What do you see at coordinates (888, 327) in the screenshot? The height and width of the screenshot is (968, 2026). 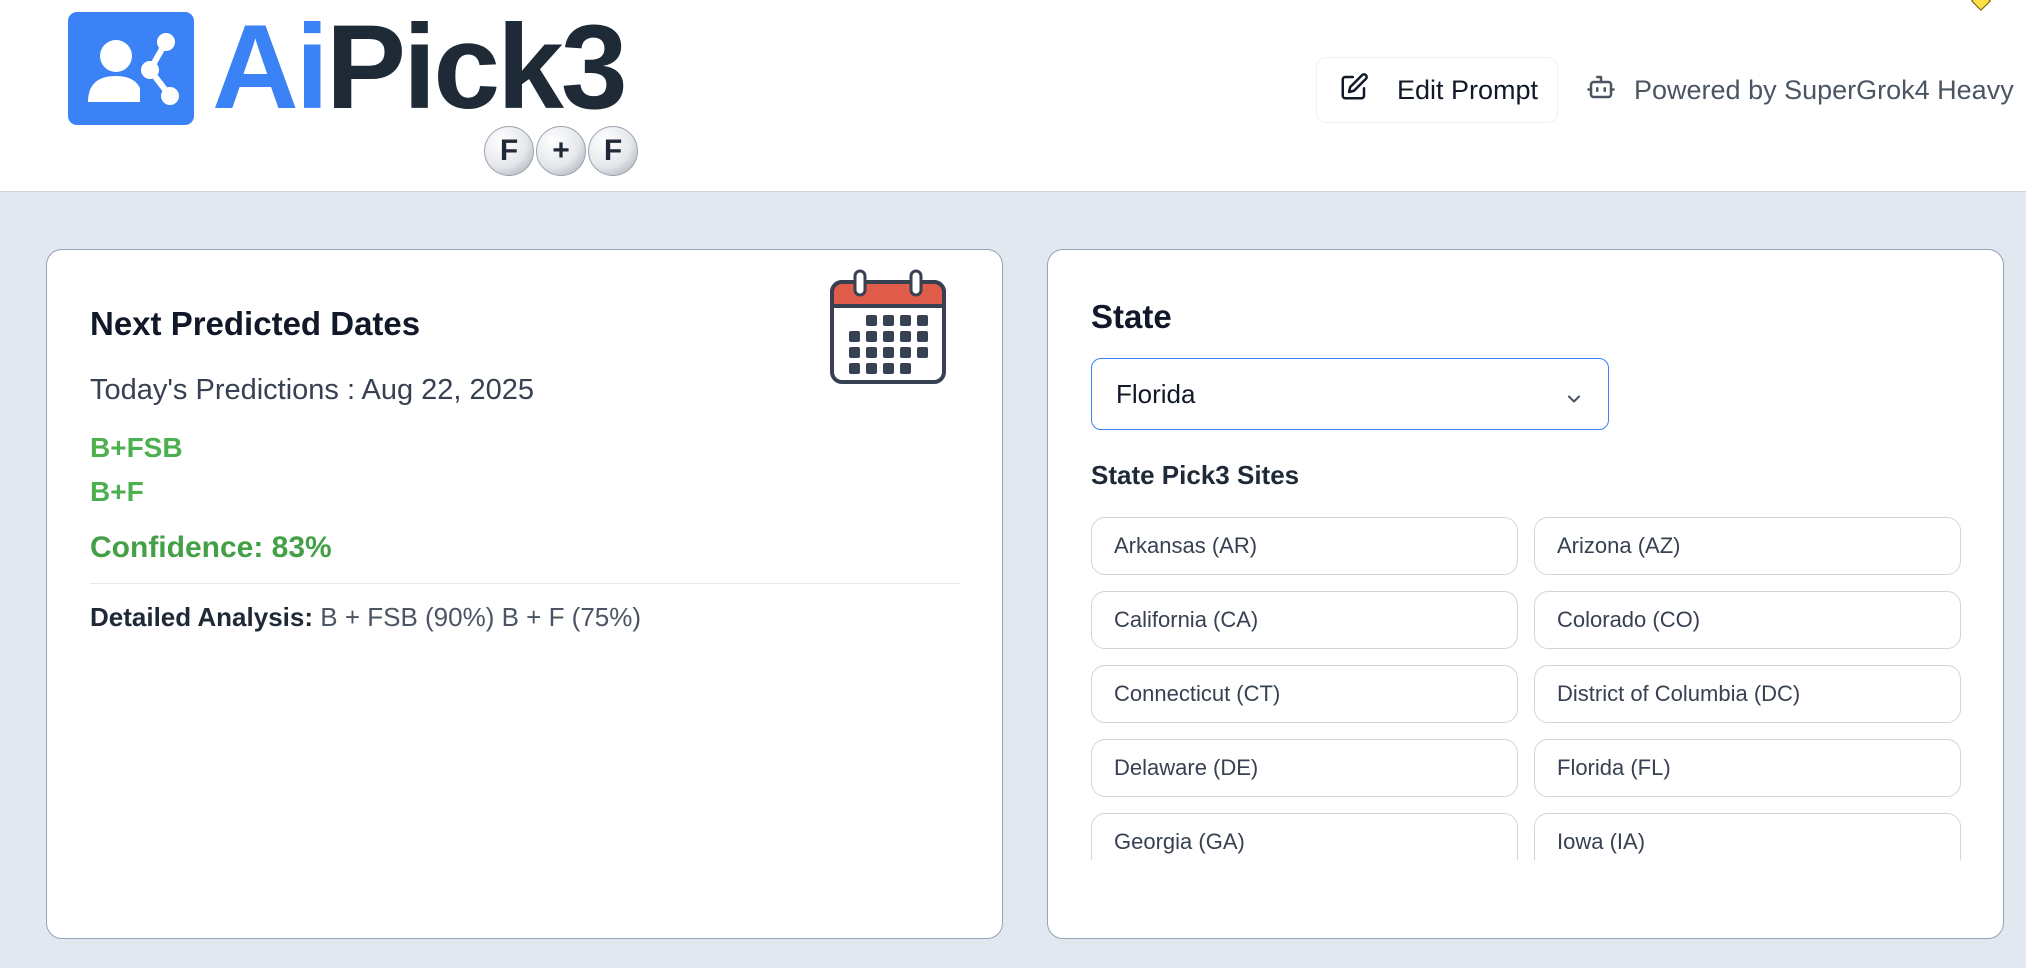 I see `calendar-icon` at bounding box center [888, 327].